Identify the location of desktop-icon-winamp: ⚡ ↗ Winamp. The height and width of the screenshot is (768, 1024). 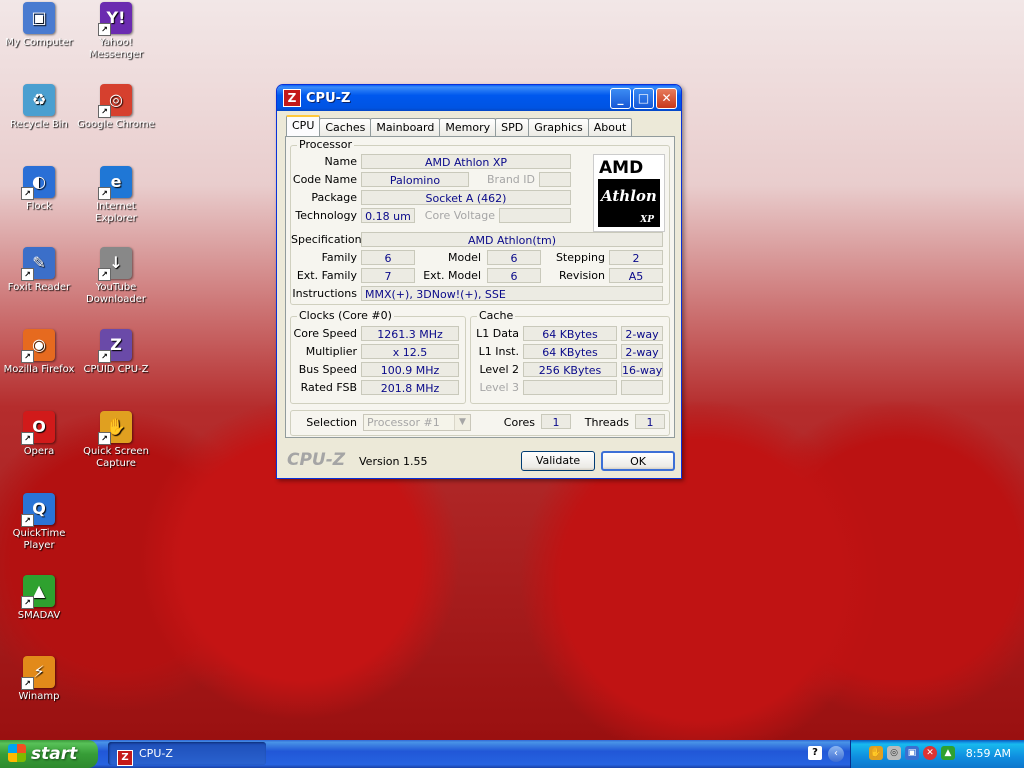
(39, 679).